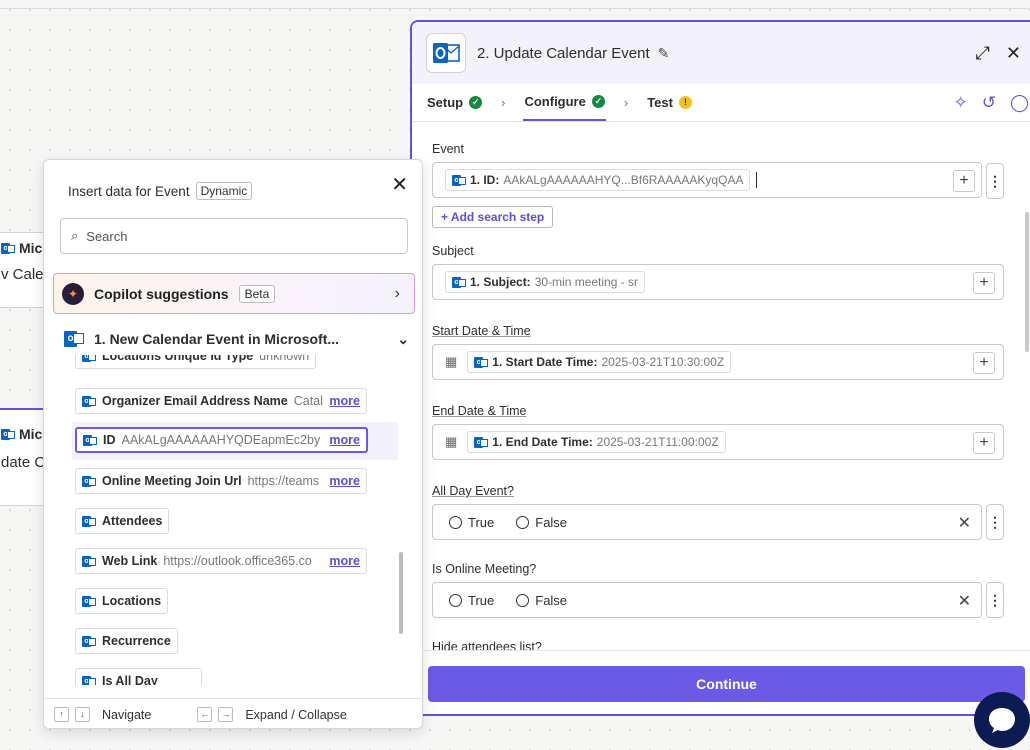  Describe the element at coordinates (960, 103) in the screenshot. I see `sparkle-icon: ✧` at that location.